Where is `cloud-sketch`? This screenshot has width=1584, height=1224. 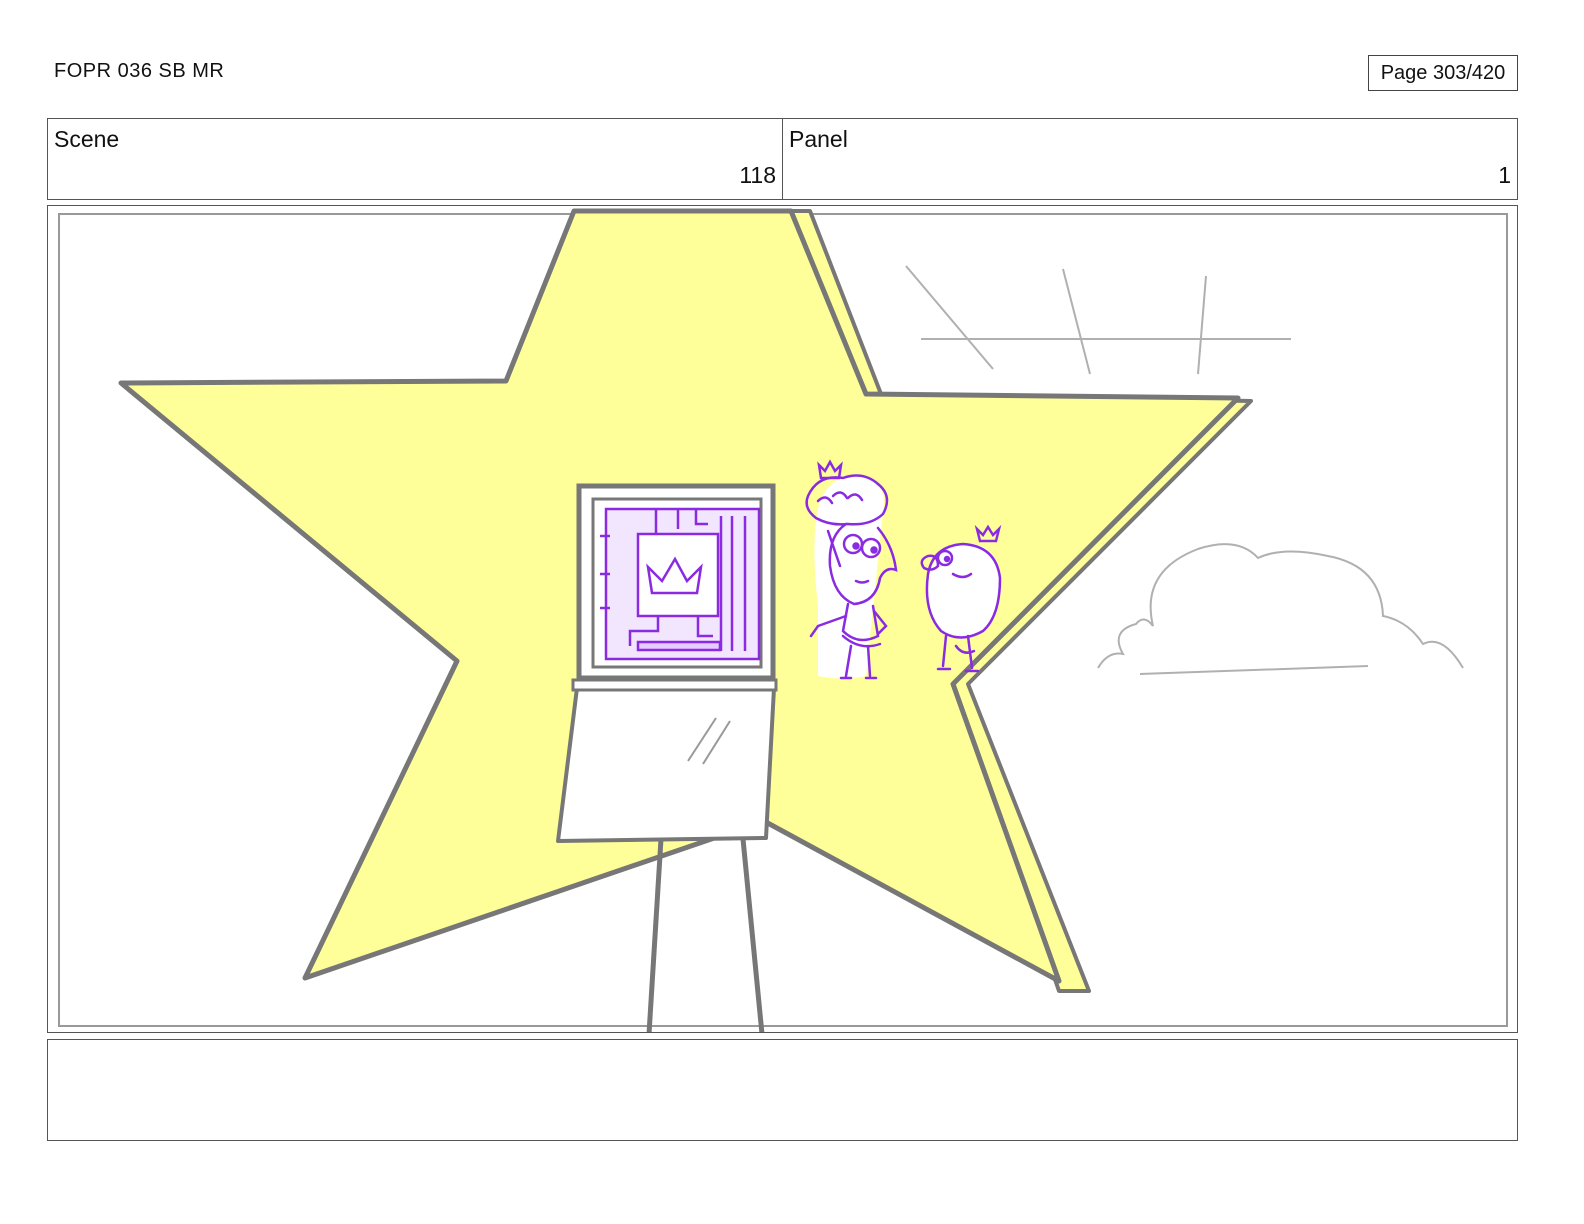 cloud-sketch is located at coordinates (1280, 606).